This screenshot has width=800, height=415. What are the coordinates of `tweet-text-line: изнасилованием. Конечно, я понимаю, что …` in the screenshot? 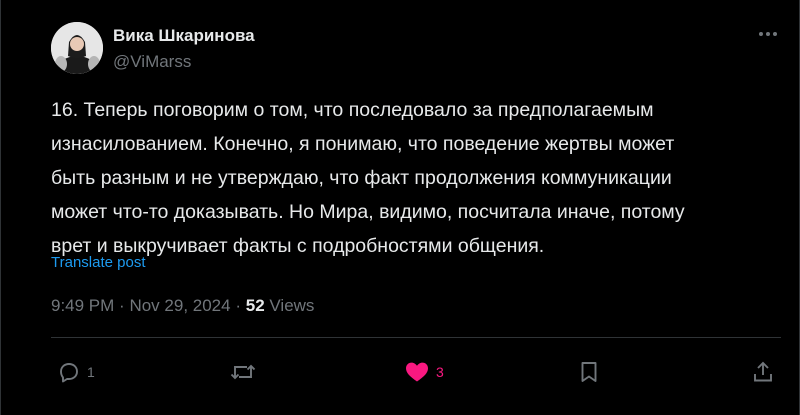 It's located at (363, 144).